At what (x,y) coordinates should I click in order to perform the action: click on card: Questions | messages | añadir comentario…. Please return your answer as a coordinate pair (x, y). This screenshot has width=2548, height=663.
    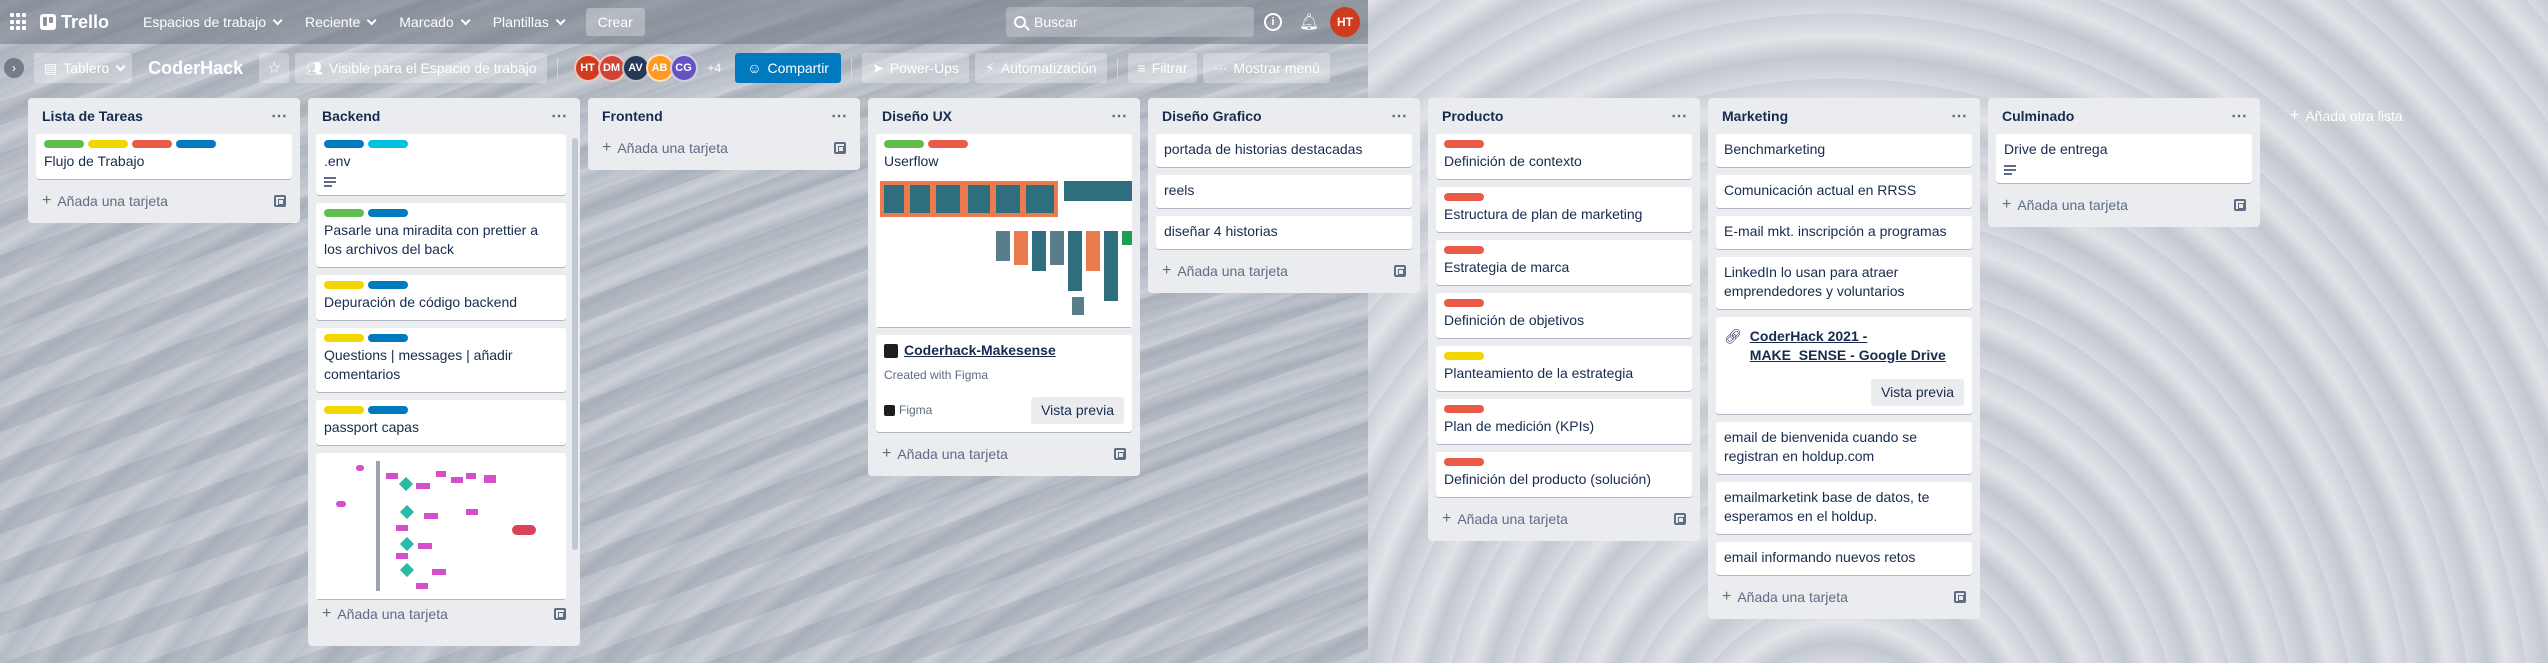
    Looking at the image, I should click on (441, 360).